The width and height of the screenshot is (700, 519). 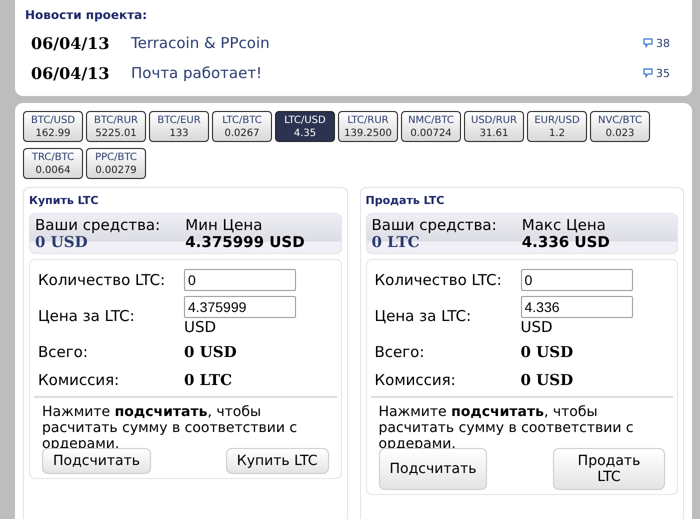 I want to click on panel-title: Продать LTC, so click(x=406, y=200).